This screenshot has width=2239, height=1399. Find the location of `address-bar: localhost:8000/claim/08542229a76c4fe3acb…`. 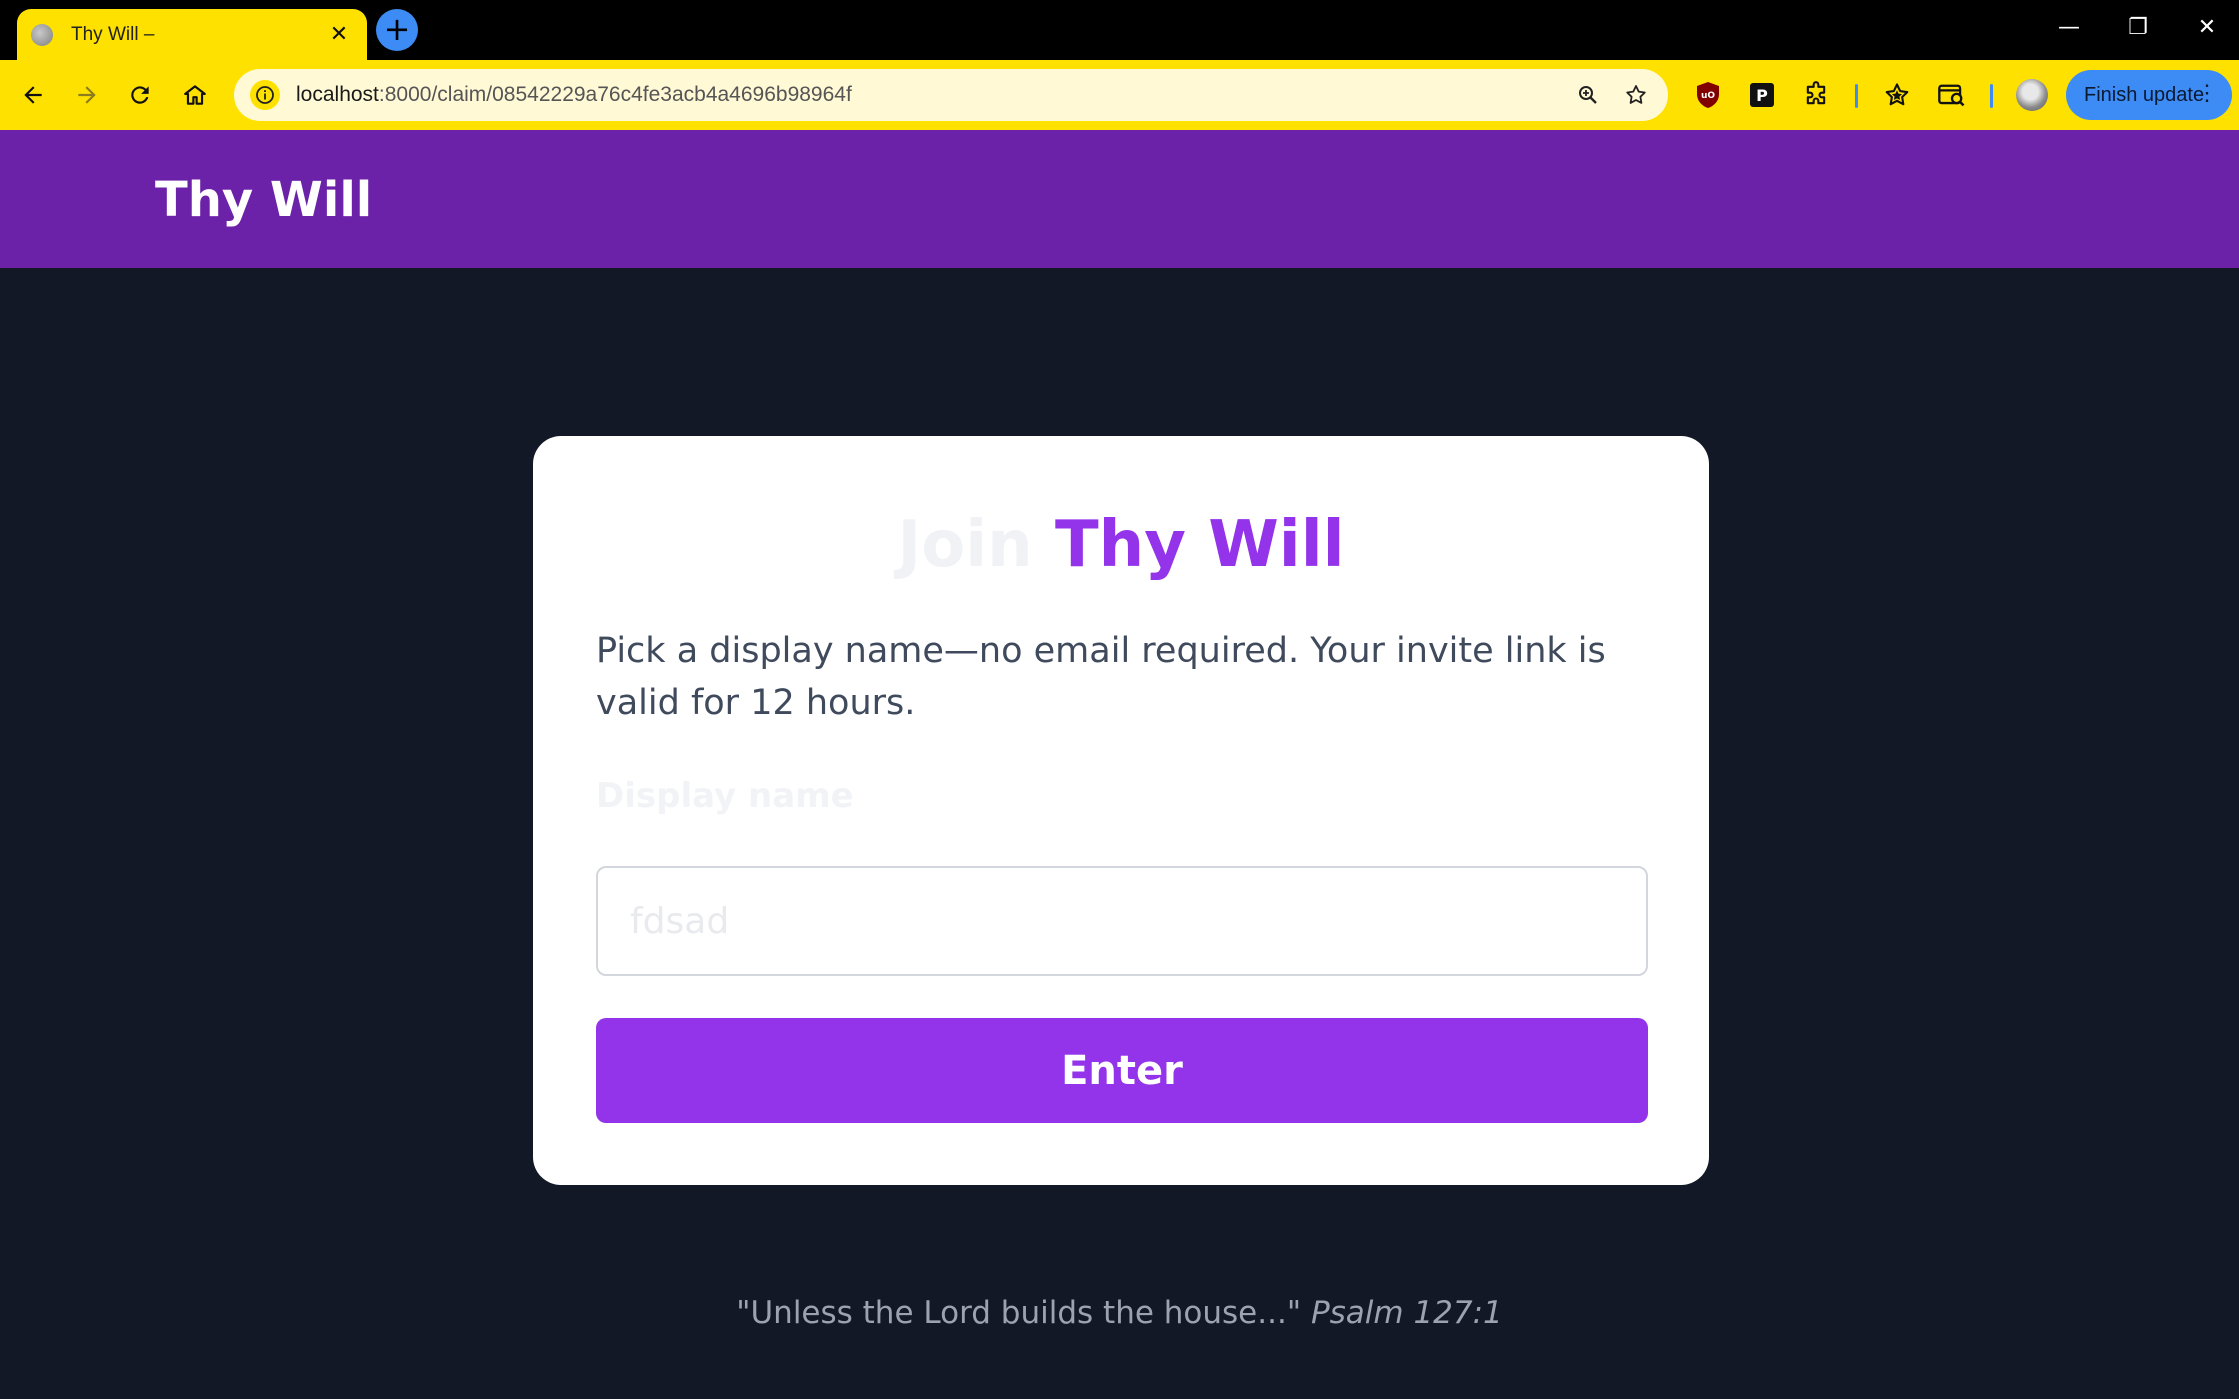

address-bar: localhost:8000/claim/08542229a76c4fe3acb… is located at coordinates (951, 95).